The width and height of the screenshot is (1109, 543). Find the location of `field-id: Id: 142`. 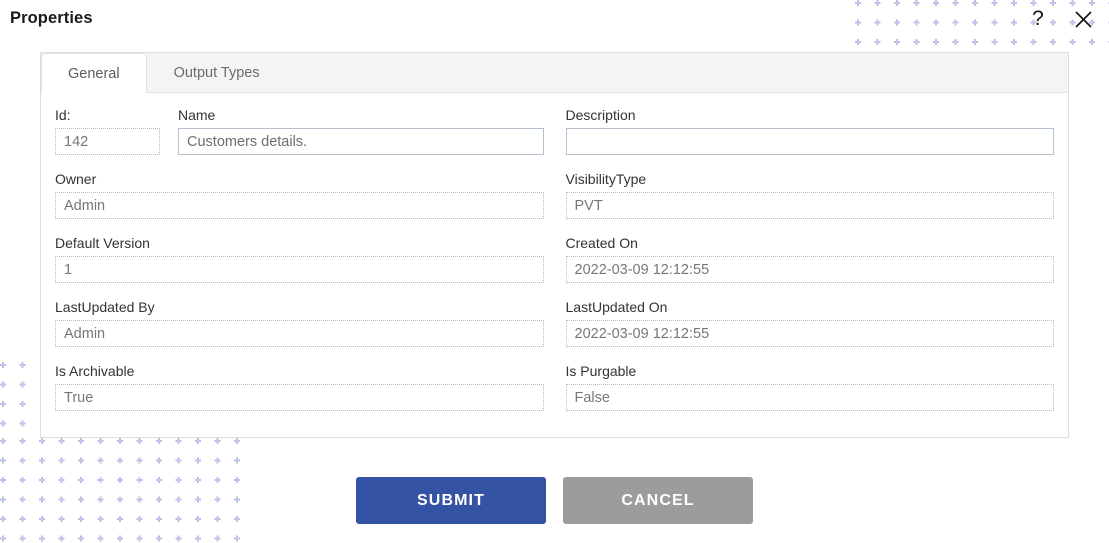

field-id: Id: 142 is located at coordinates (107, 131).